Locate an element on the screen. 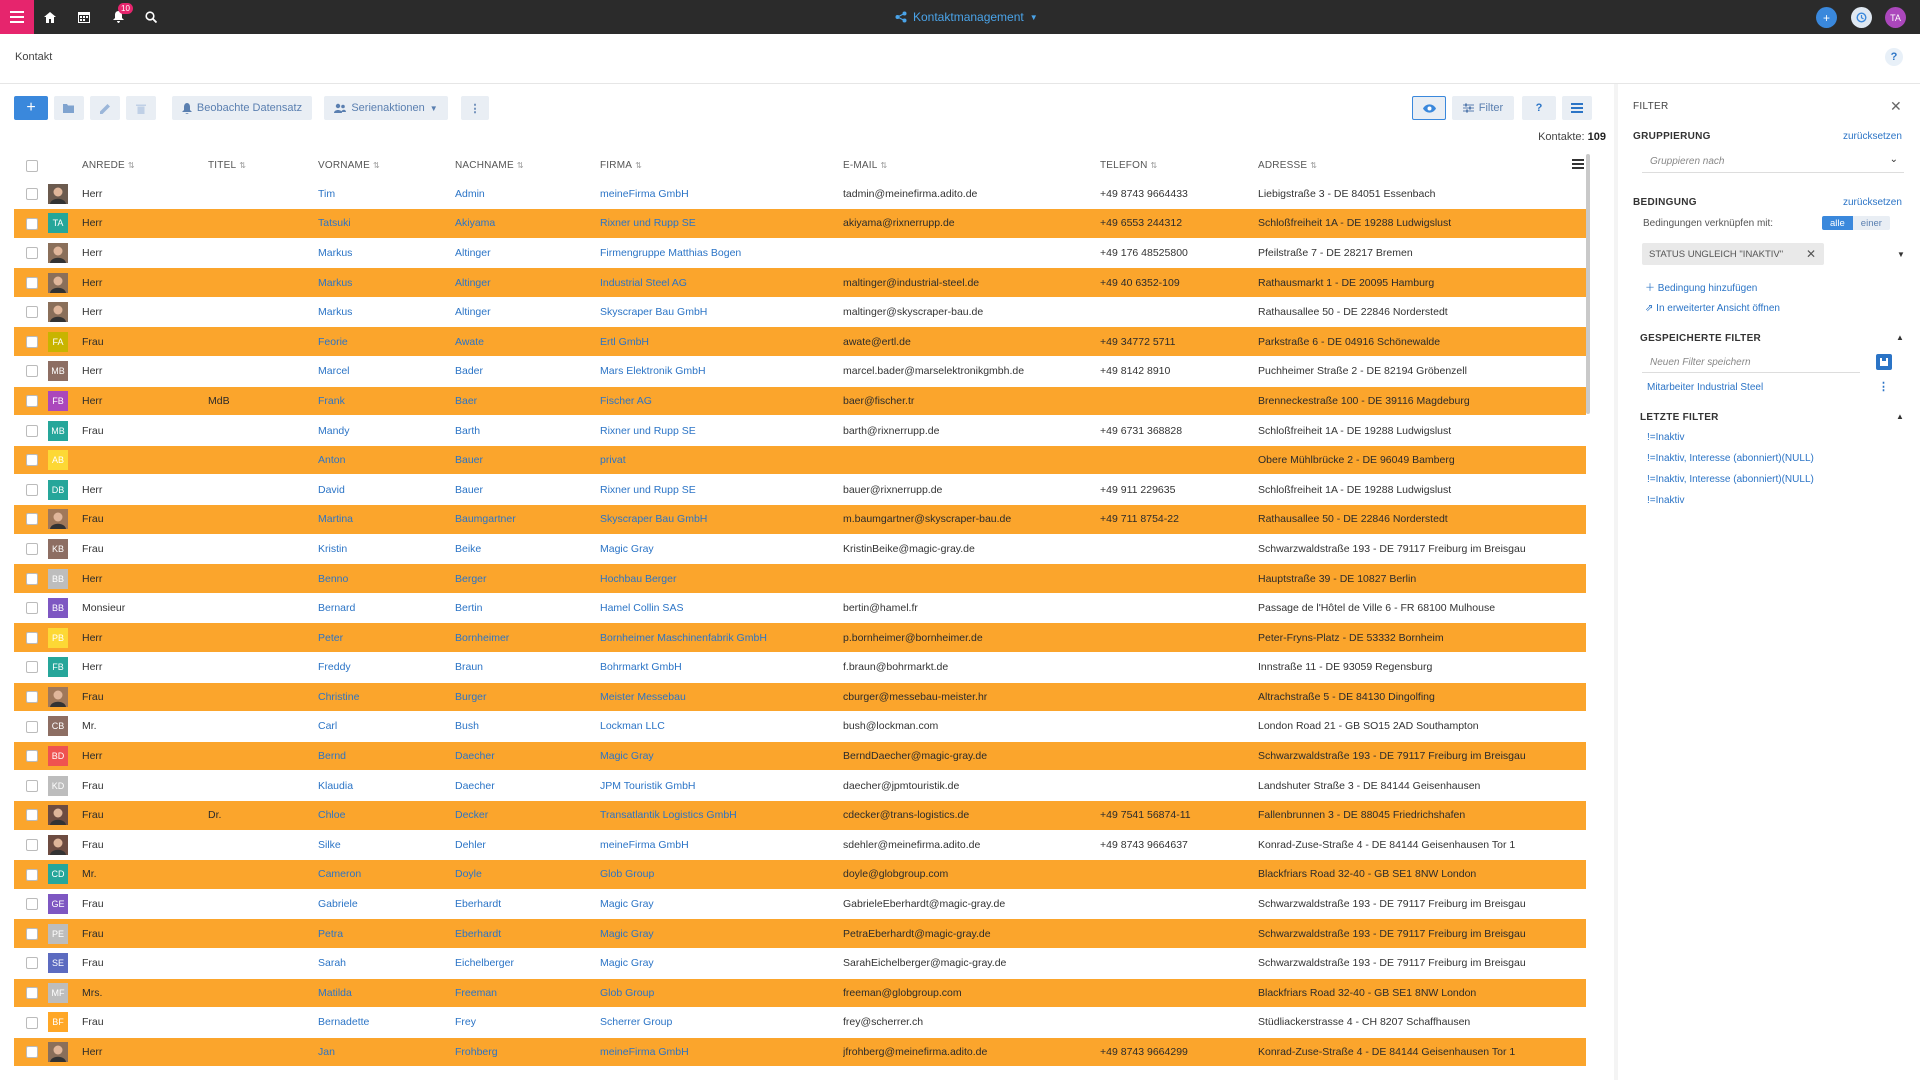 The width and height of the screenshot is (1920, 1080). cell-nachname: Baumgartner is located at coordinates (527, 519).